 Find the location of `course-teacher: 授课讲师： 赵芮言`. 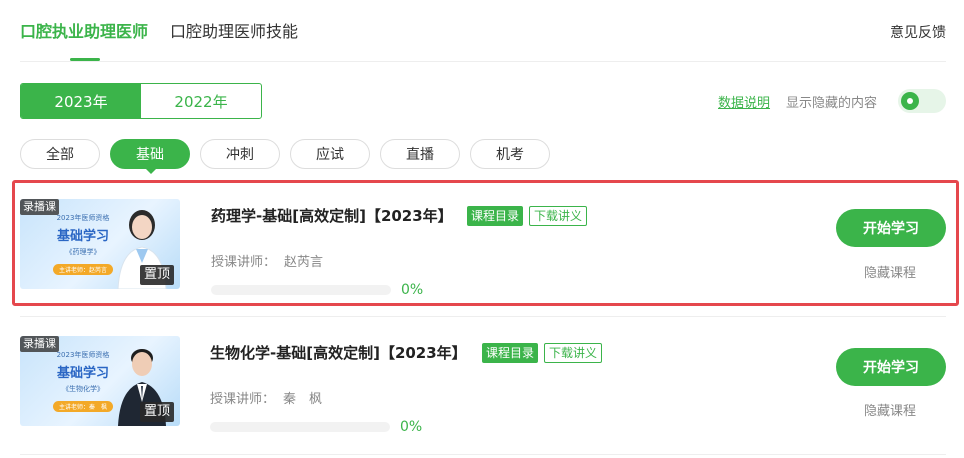

course-teacher: 授课讲师： 赵芮言 is located at coordinates (267, 260).